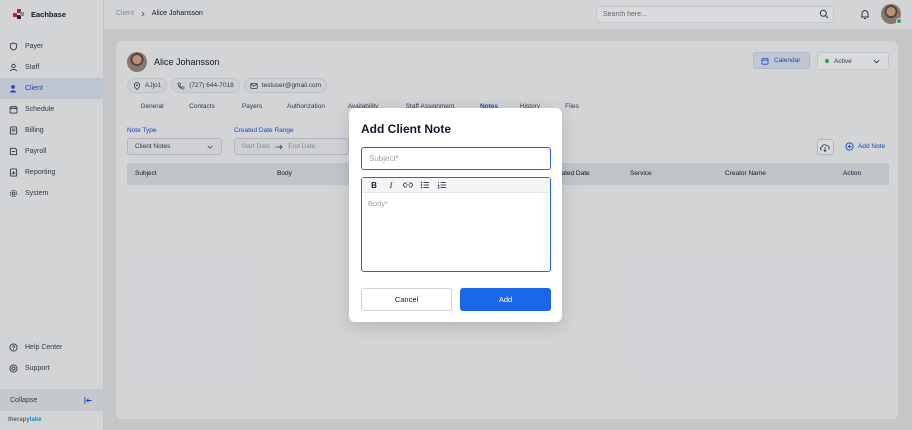 Image resolution: width=912 pixels, height=430 pixels. What do you see at coordinates (505, 299) in the screenshot?
I see `add-button: Add` at bounding box center [505, 299].